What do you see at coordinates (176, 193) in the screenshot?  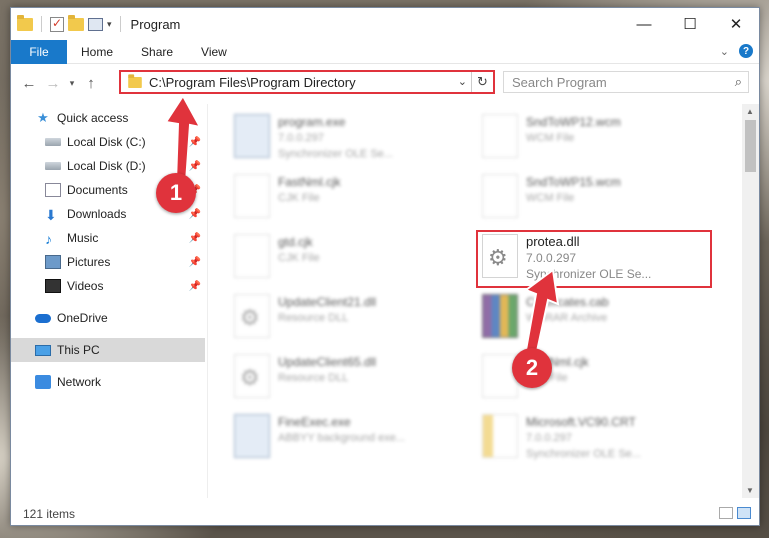 I see `step-1-badge: 1` at bounding box center [176, 193].